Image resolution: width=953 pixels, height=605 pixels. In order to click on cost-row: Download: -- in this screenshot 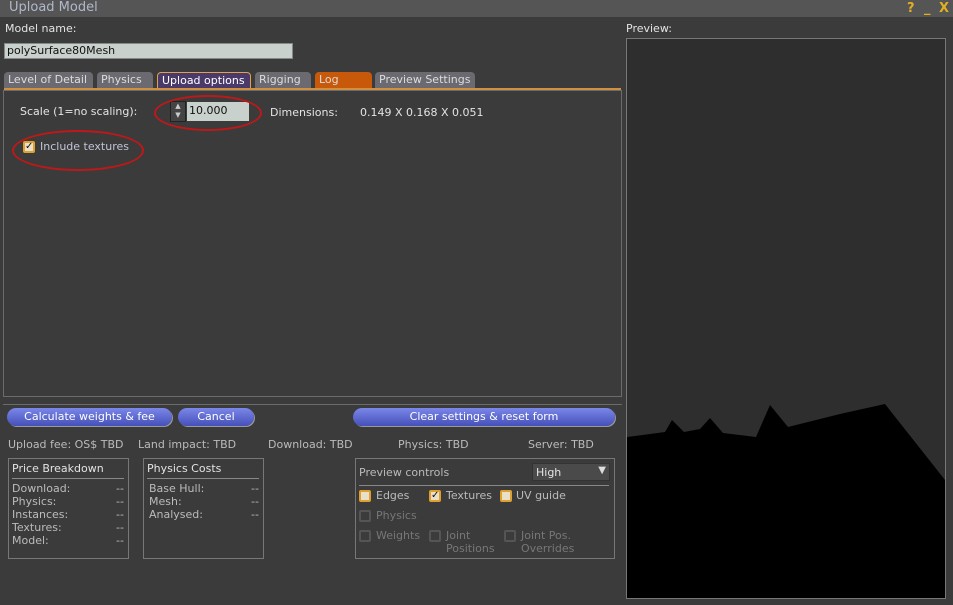, I will do `click(68, 488)`.